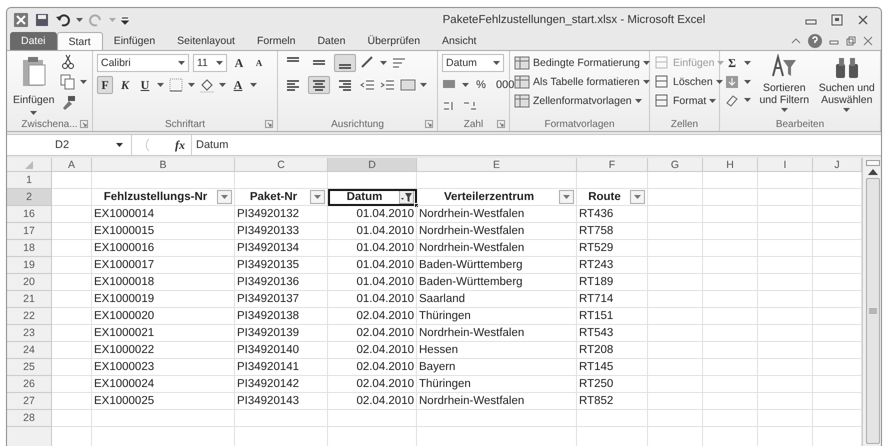 Image resolution: width=888 pixels, height=446 pixels. I want to click on row-header: 18, so click(29, 248).